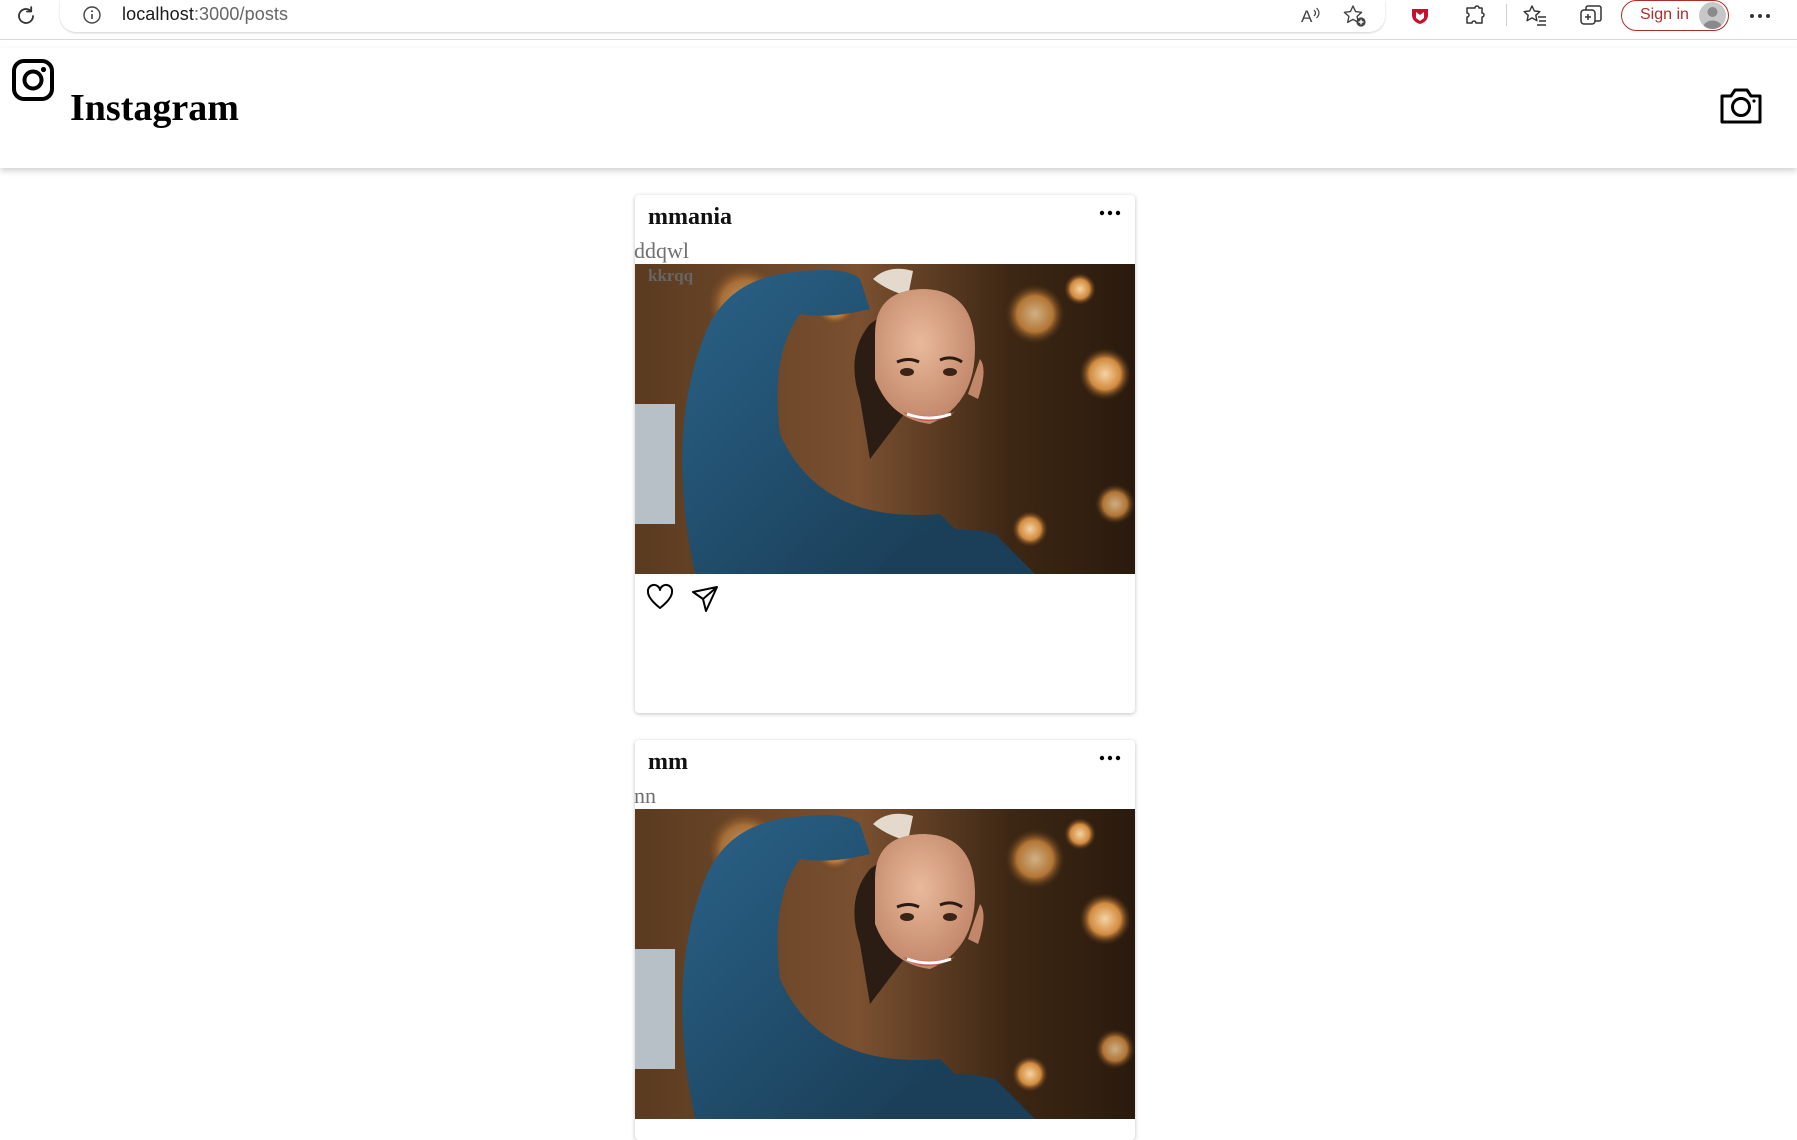  I want to click on more-icon, so click(1760, 16).